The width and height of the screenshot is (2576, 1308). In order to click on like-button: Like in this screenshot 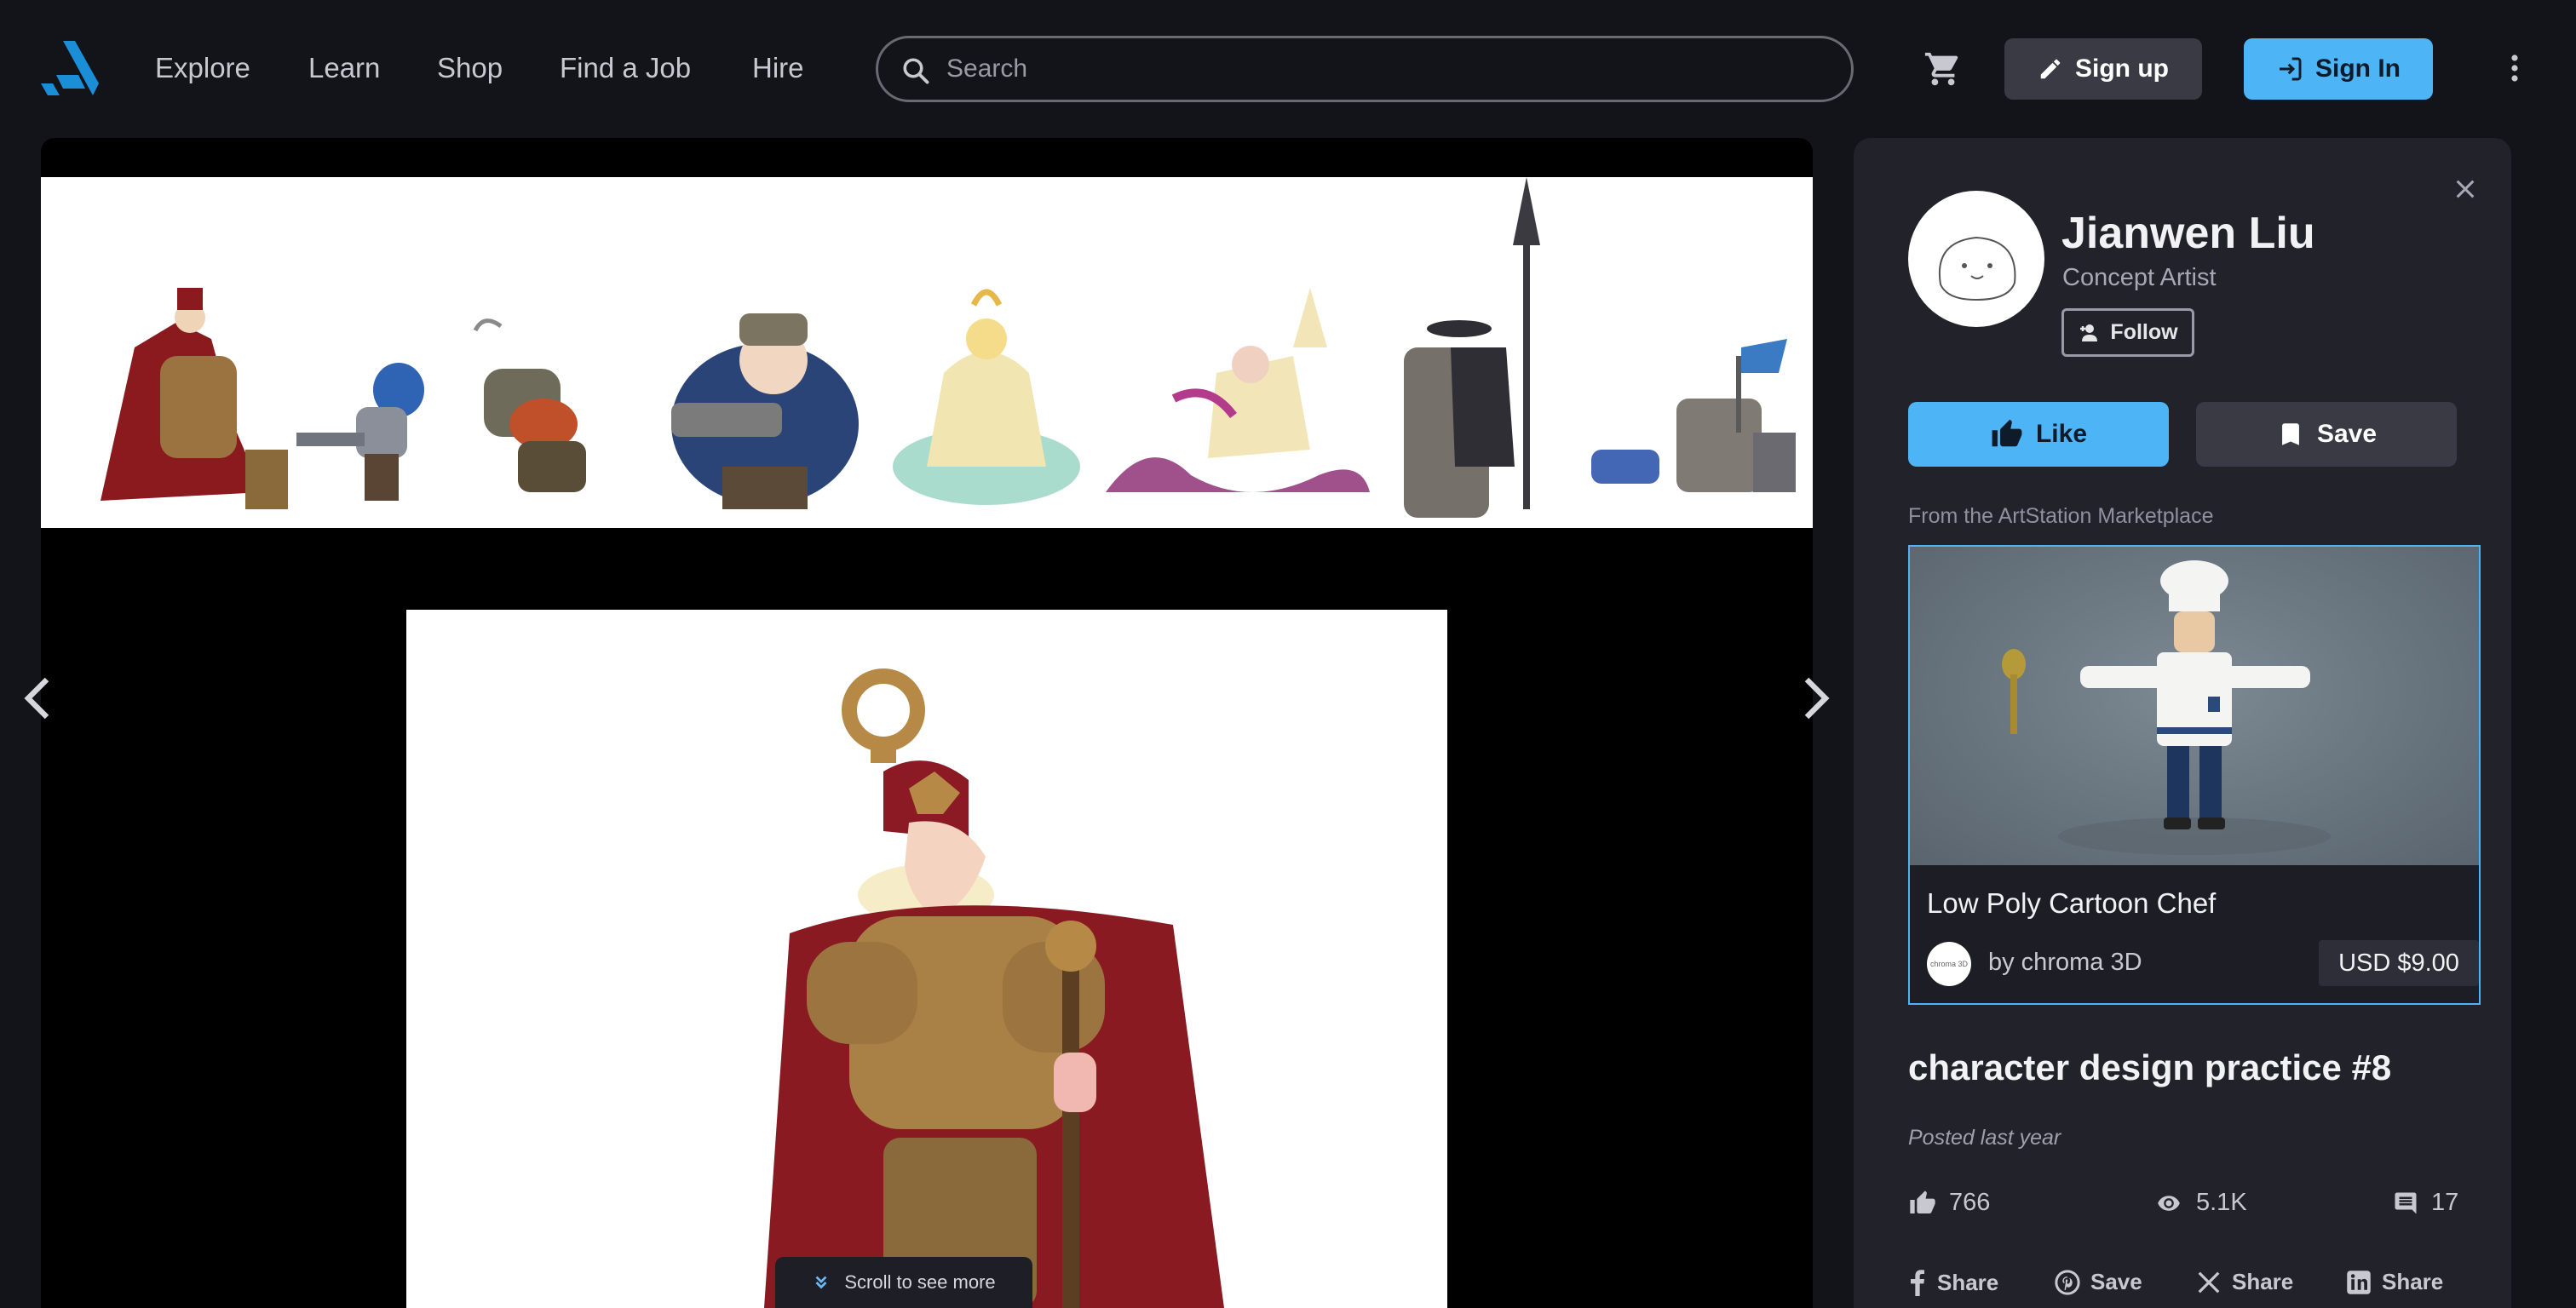, I will do `click(2039, 435)`.